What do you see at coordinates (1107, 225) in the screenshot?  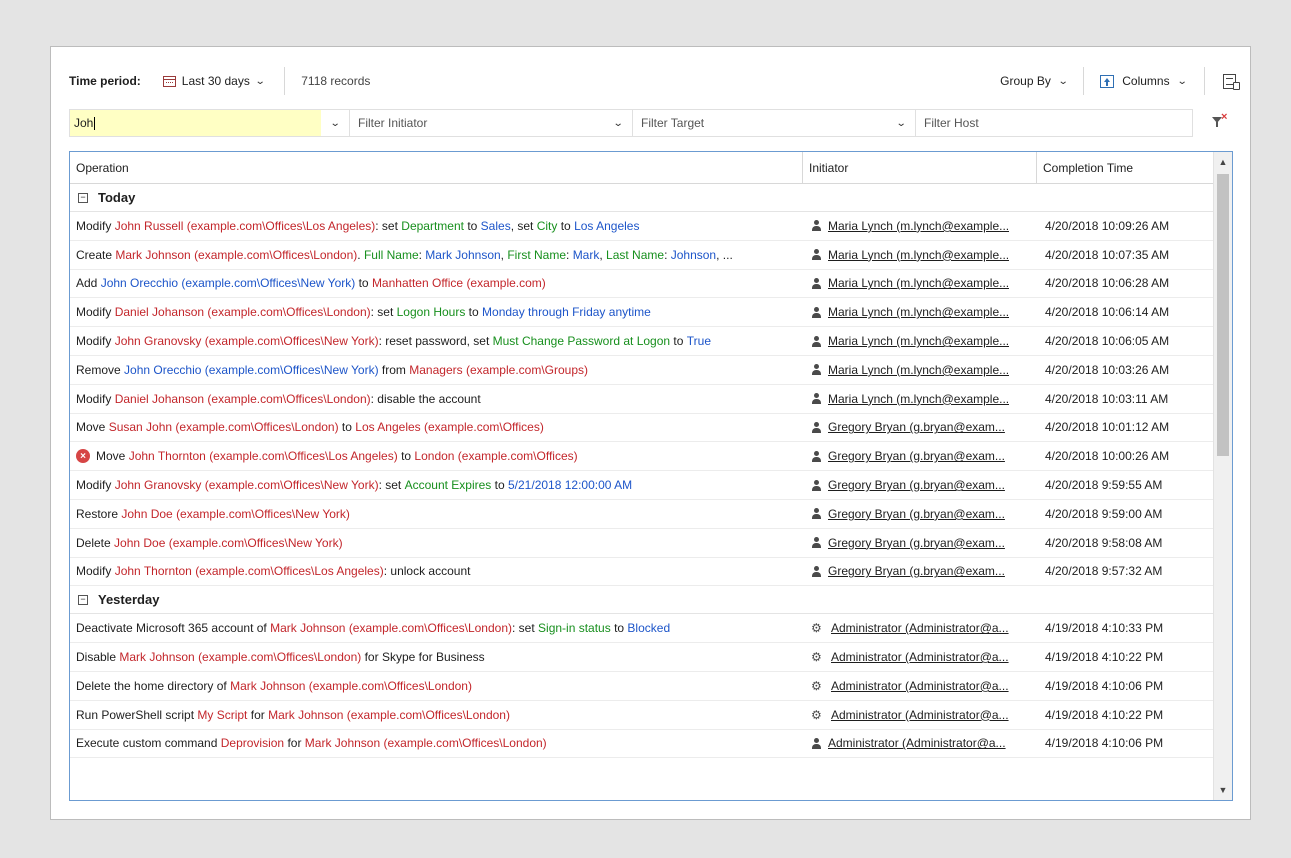 I see `completion-time-cell: 4/20/2018 10:09:26 AM` at bounding box center [1107, 225].